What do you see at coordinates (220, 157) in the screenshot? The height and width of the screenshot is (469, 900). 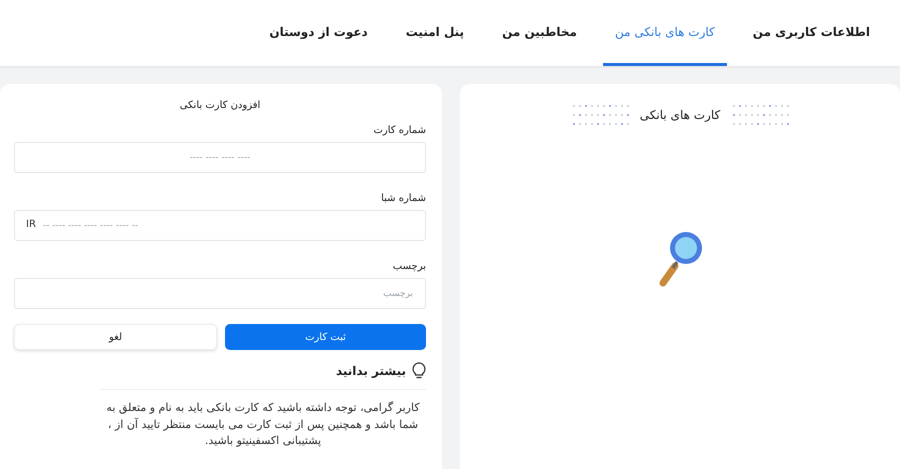 I see `input-field: ---- ---- ---- ----` at bounding box center [220, 157].